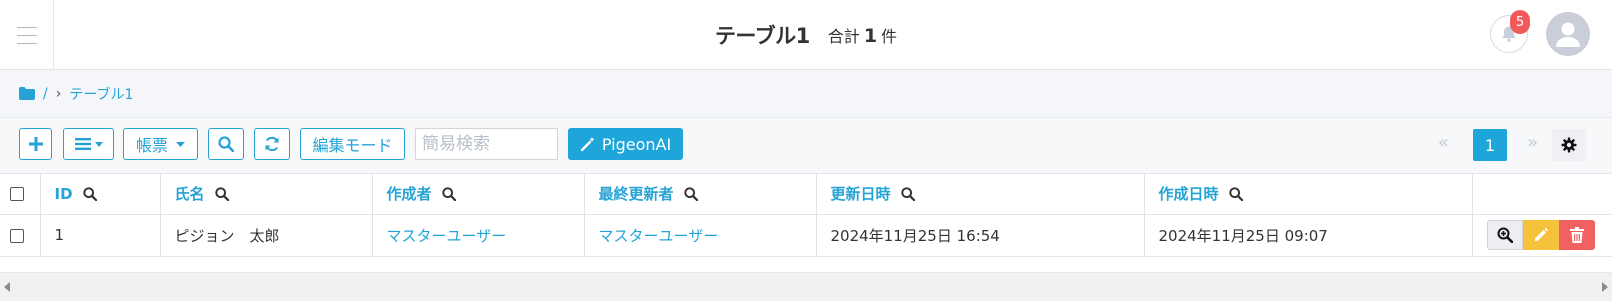 The width and height of the screenshot is (1612, 301). I want to click on scroll-right-arrow, so click(1605, 287).